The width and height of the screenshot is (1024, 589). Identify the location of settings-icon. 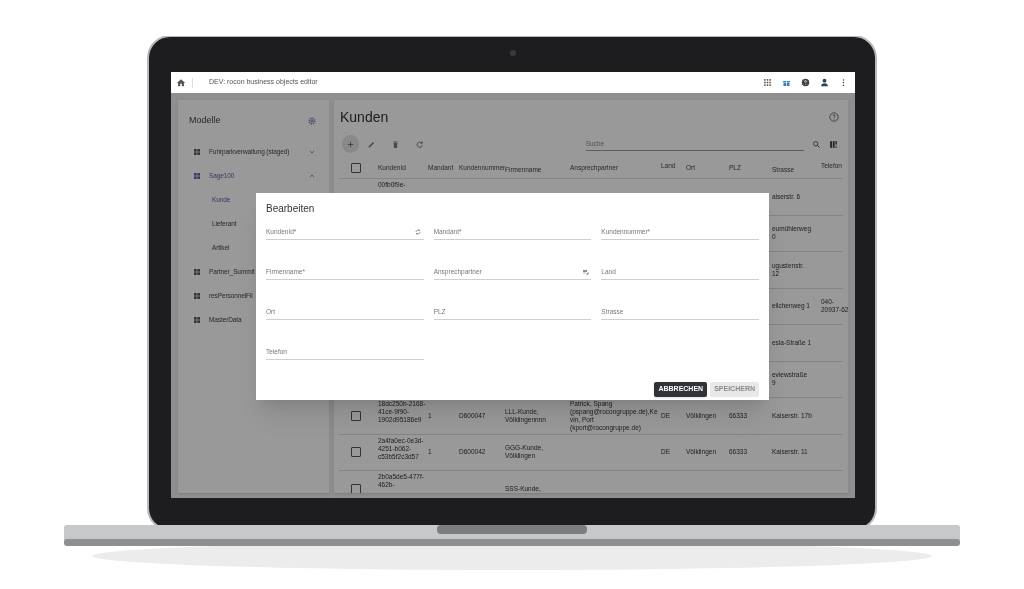
(312, 121).